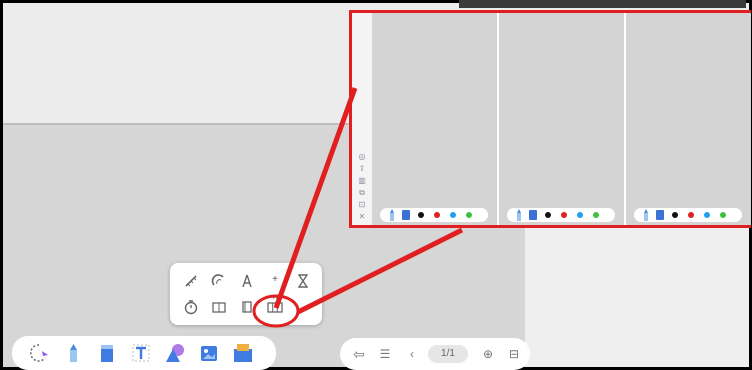 The image size is (752, 370). I want to click on ruler-icon, so click(191, 282).